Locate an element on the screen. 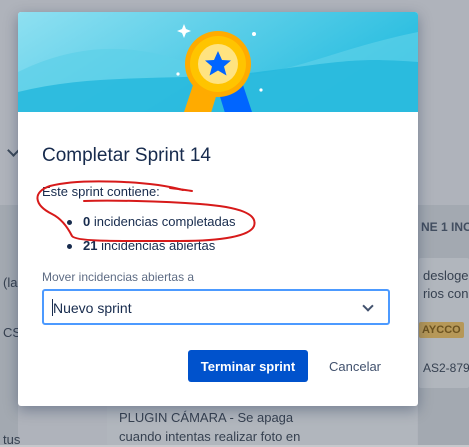 This screenshot has height=447, width=469. list-item: 0 incidencias completadas is located at coordinates (139, 225).